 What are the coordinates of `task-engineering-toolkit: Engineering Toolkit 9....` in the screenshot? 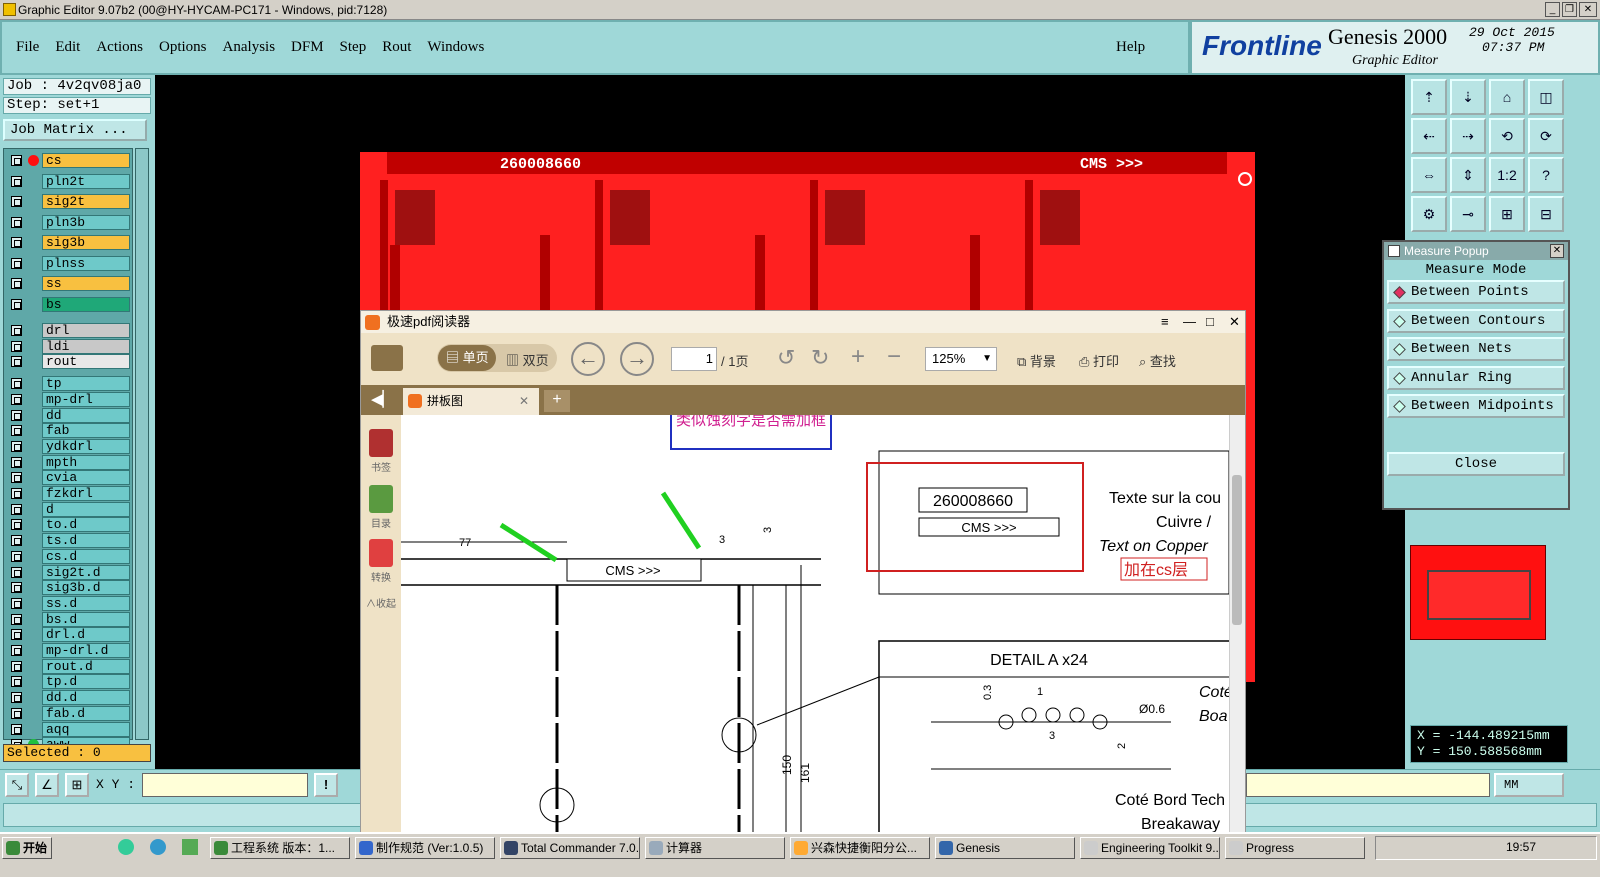 It's located at (1150, 848).